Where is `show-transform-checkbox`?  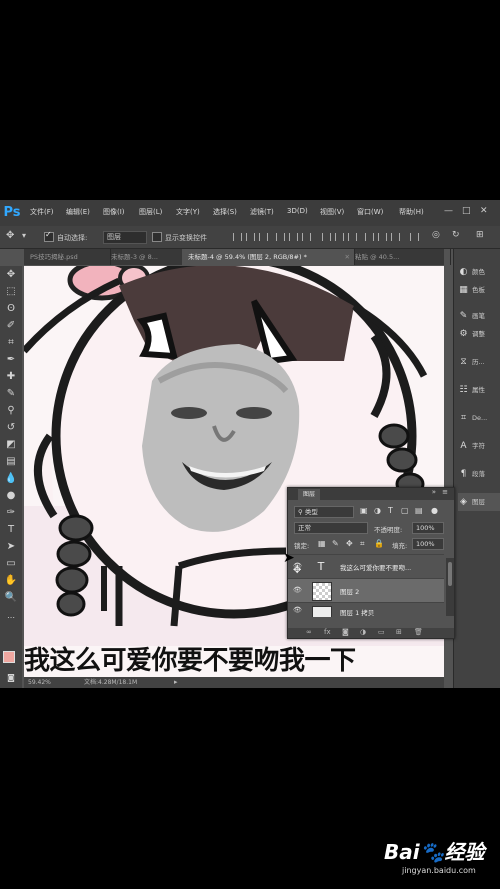
show-transform-checkbox is located at coordinates (157, 237).